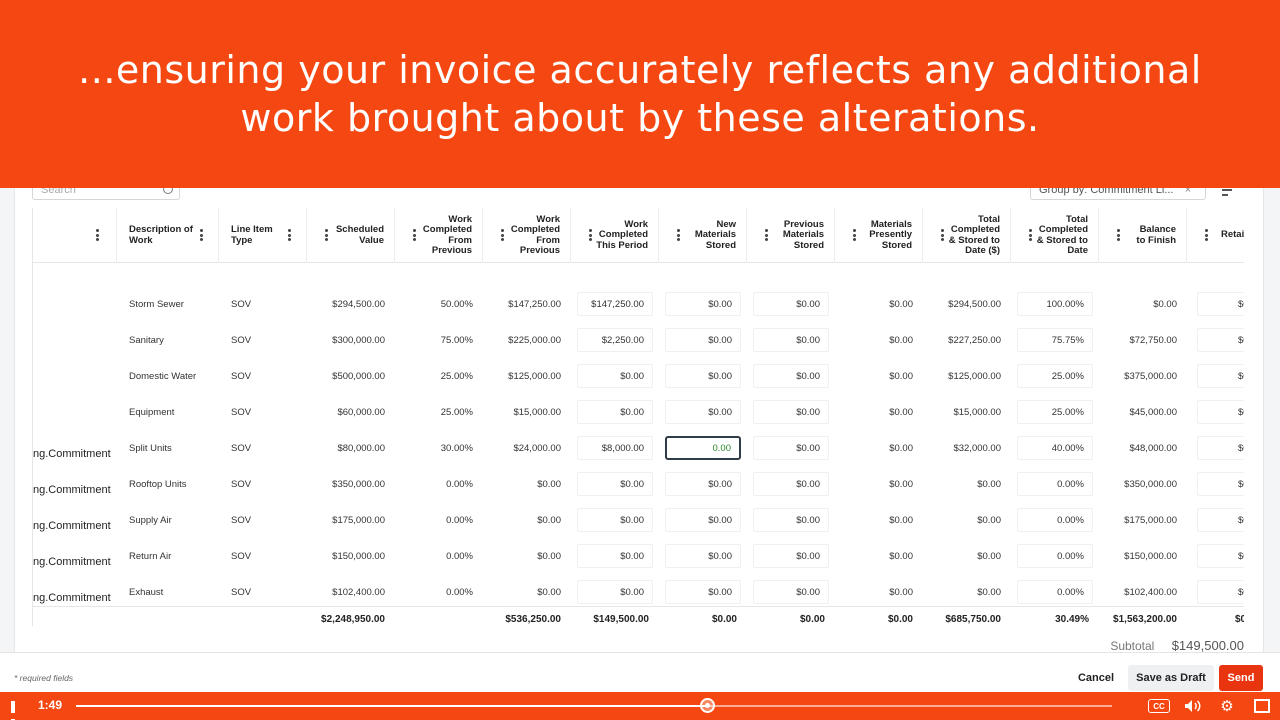  Describe the element at coordinates (439, 235) in the screenshot. I see `header-prev-pct: Work Completed From Previous` at that location.